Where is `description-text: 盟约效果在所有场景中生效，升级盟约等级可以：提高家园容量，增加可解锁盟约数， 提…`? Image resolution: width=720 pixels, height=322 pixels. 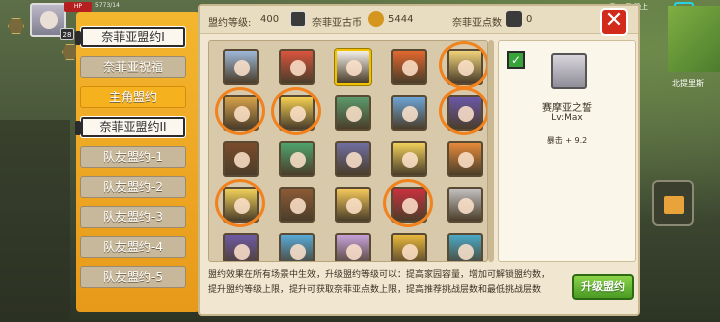 description-text: 盟约效果在所有场景中生效，升级盟约等级可以：提高家园容量，增加可解锁盟约数， 提… is located at coordinates (388, 288).